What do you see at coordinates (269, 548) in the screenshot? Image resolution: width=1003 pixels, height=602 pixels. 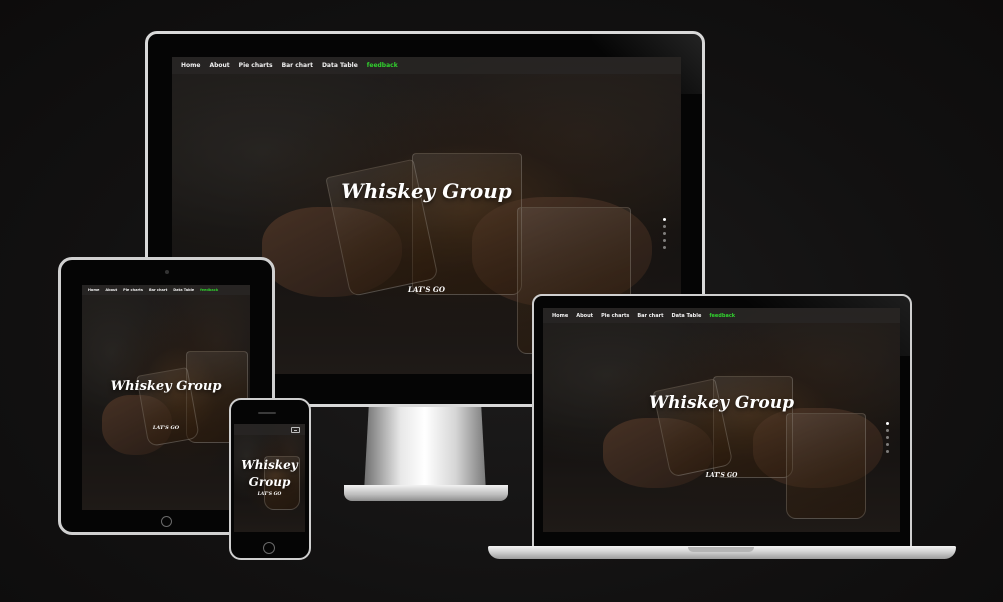 I see `phone-home-button` at bounding box center [269, 548].